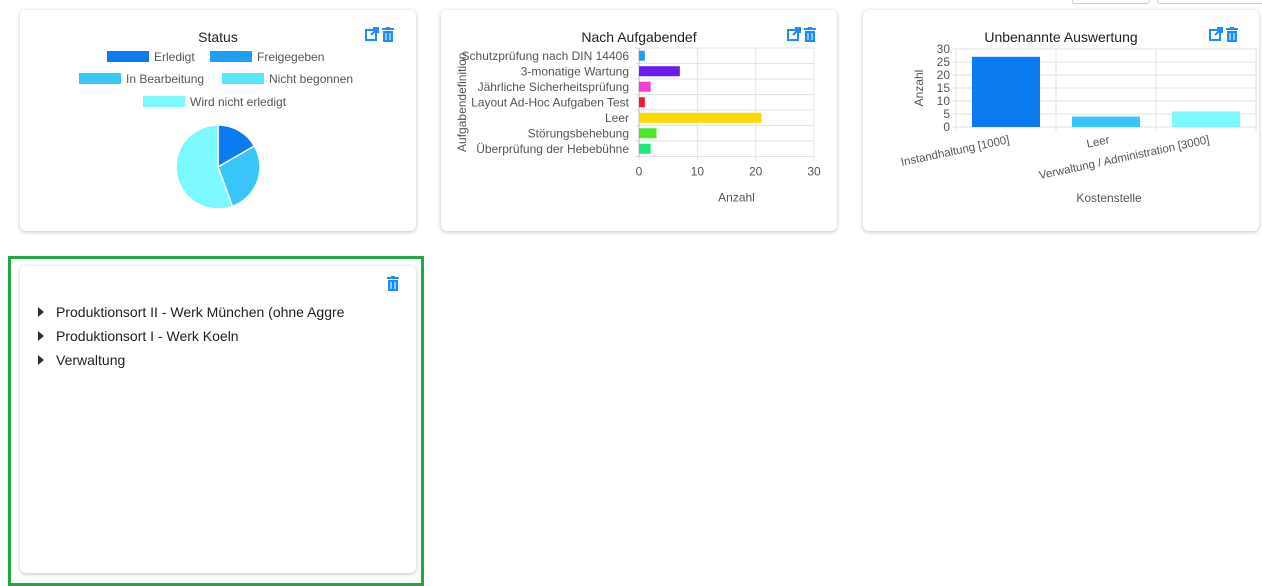 Image resolution: width=1262 pixels, height=586 pixels. I want to click on y-tick-label: 15, so click(944, 88).